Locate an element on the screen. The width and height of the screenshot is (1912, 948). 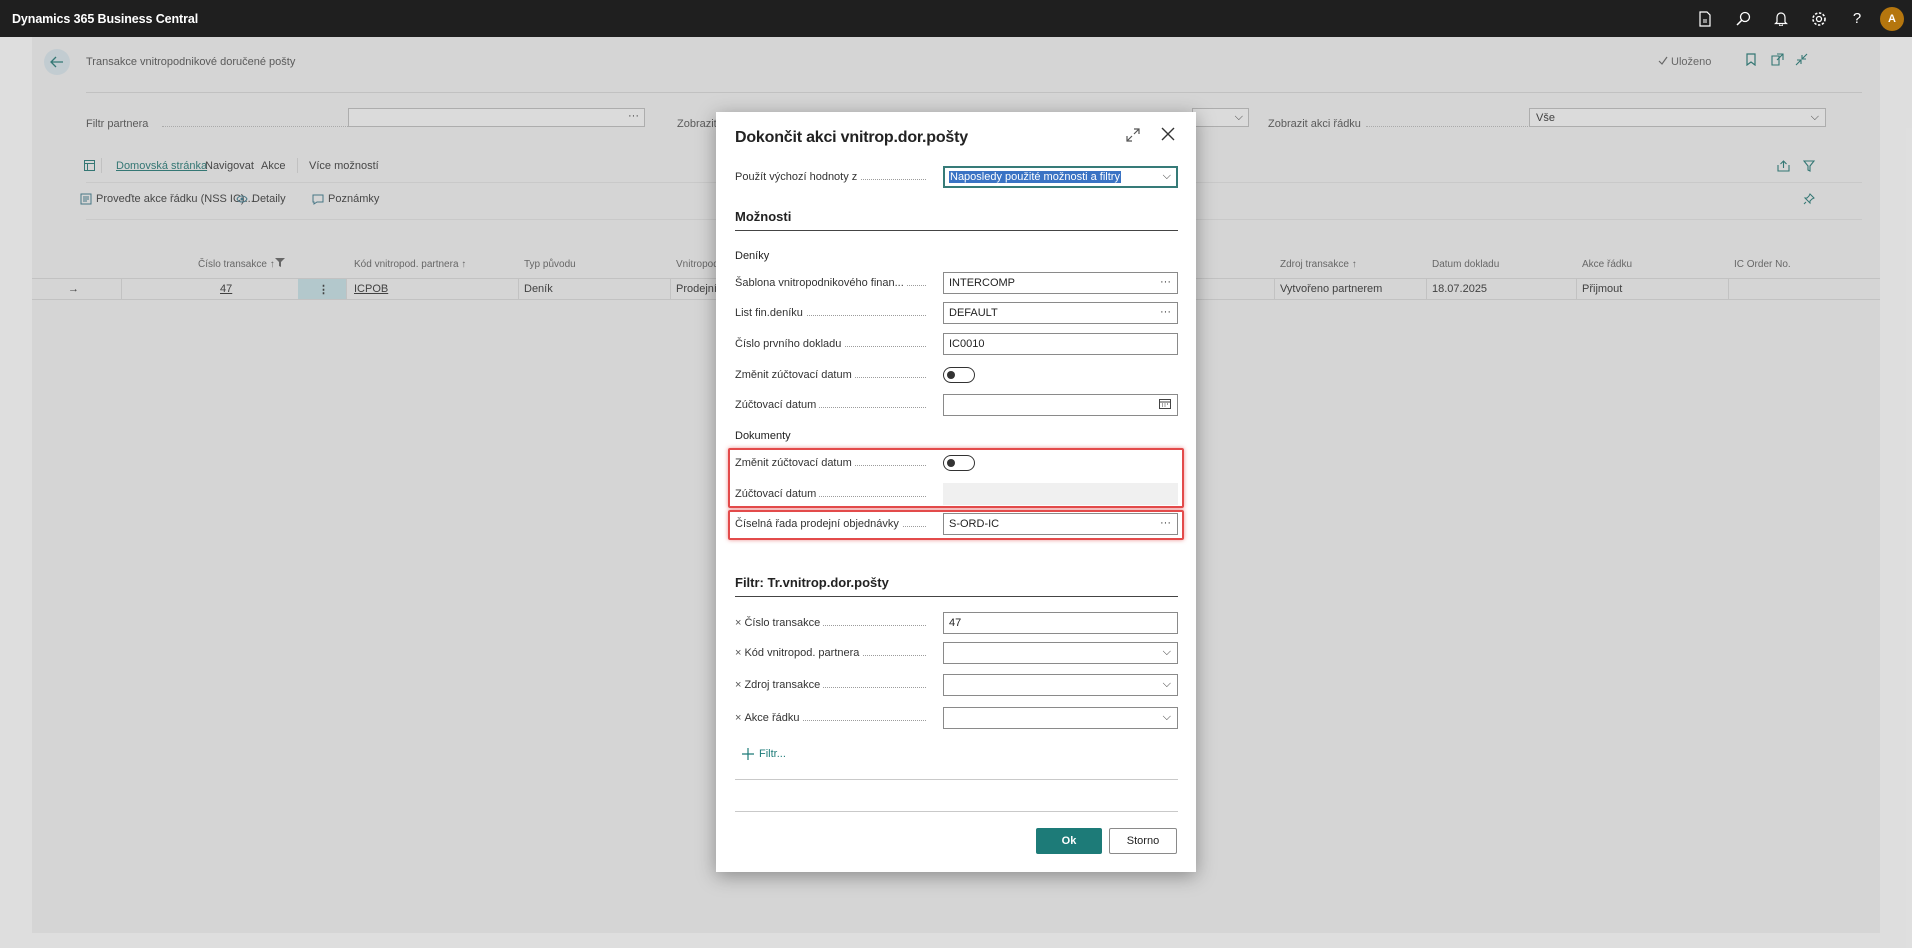
journal-replace-date-row: Změnit zúčtovací datum is located at coordinates (956, 375).